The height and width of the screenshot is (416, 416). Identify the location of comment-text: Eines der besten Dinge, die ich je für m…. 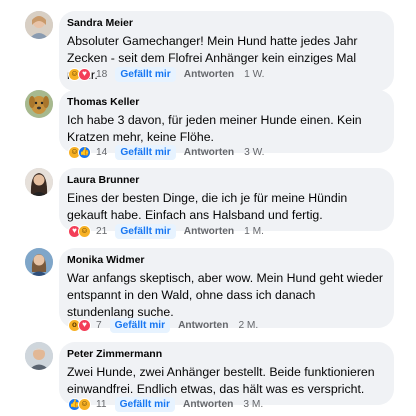
(207, 206).